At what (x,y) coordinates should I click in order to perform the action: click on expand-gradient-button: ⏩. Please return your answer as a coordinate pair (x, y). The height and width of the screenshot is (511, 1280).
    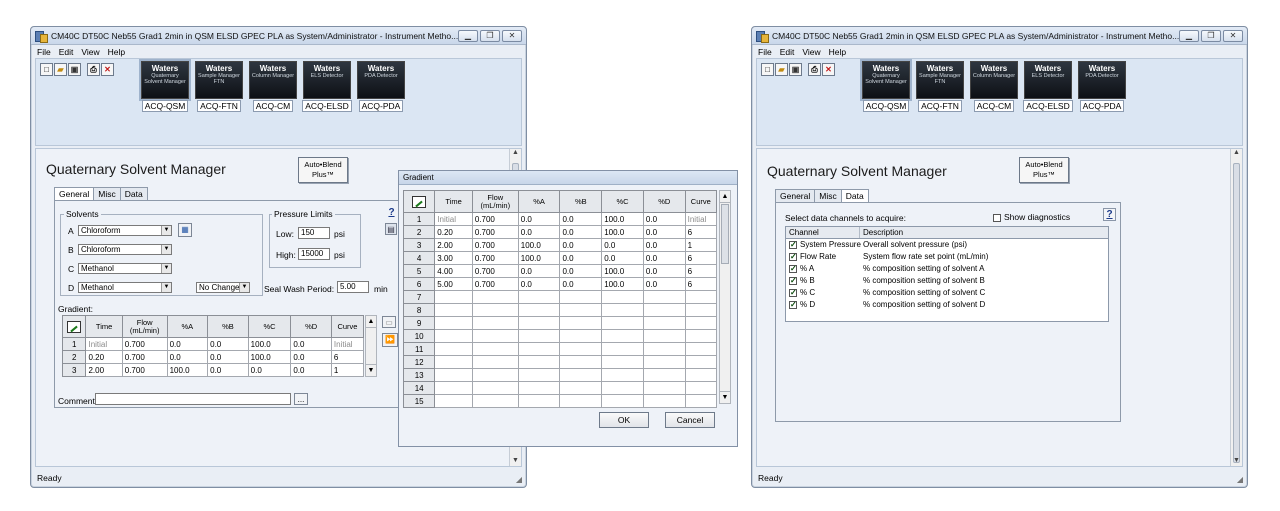
    Looking at the image, I should click on (390, 340).